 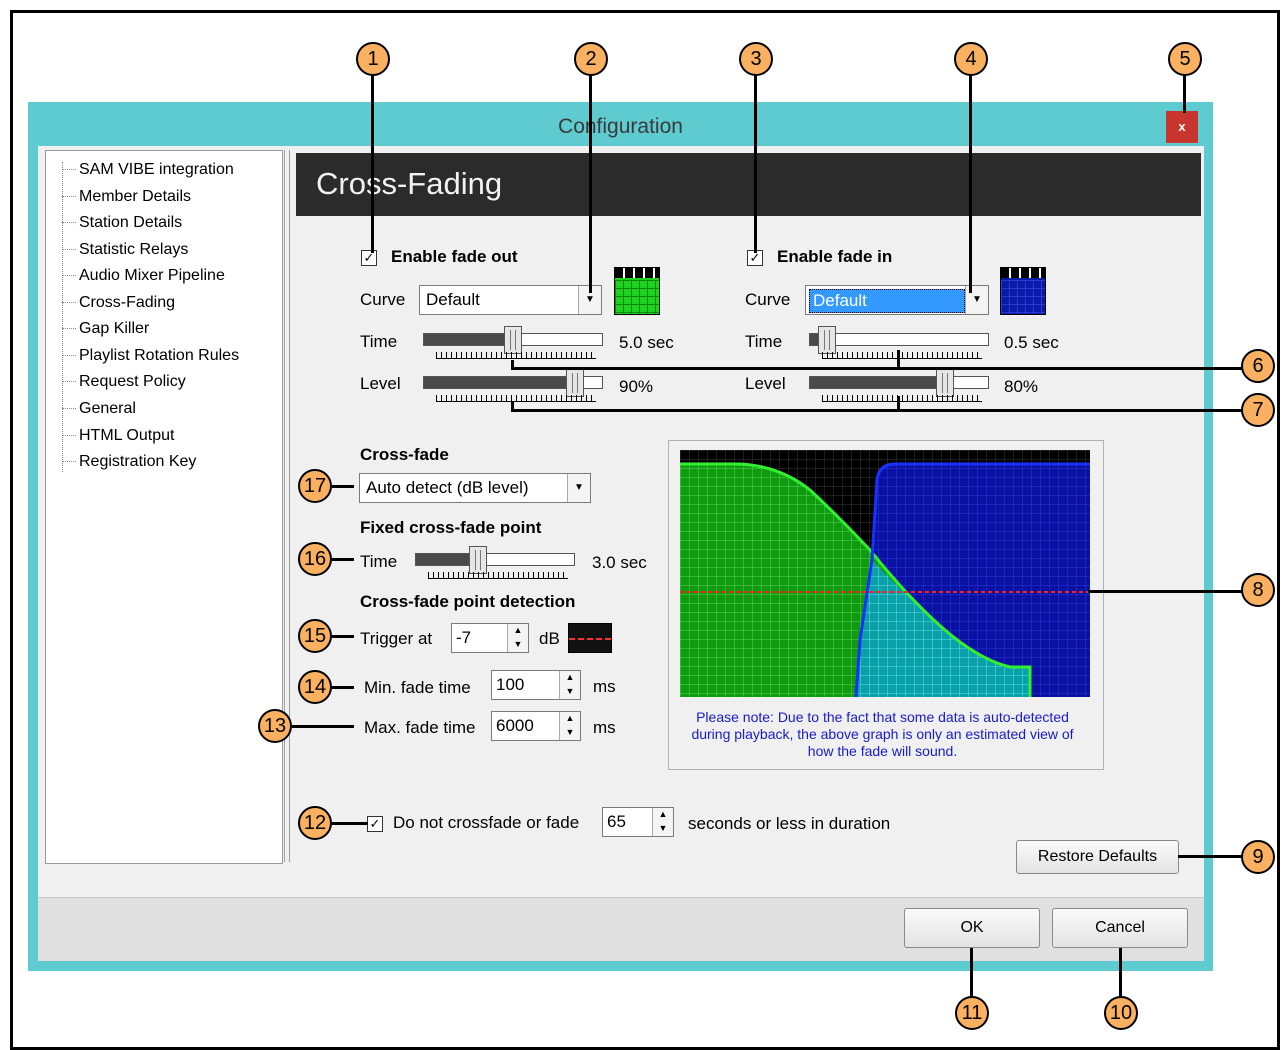 What do you see at coordinates (486, 822) in the screenshot?
I see `skip-short-label: Do not crossfade or fade` at bounding box center [486, 822].